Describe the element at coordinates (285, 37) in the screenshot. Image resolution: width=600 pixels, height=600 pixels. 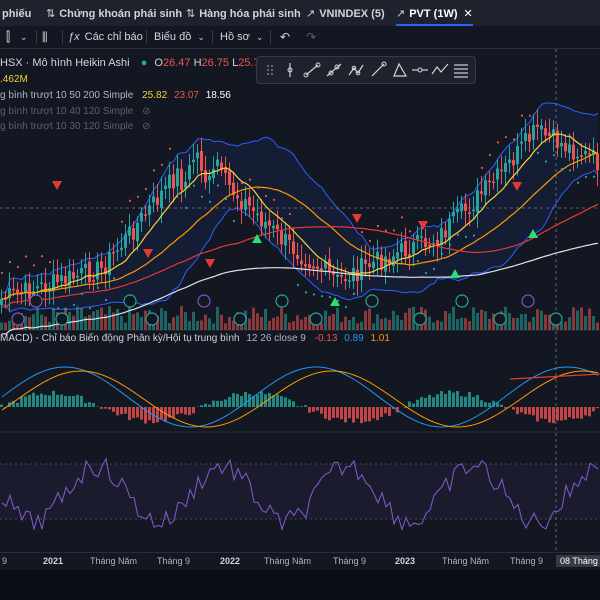
I see `undo-icon: ↶` at that location.